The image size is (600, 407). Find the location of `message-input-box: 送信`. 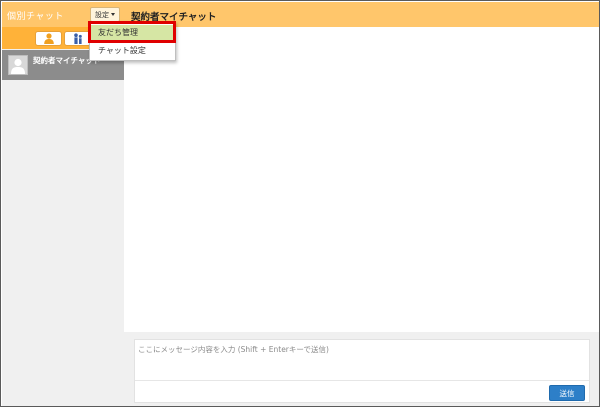

message-input-box: 送信 is located at coordinates (362, 371).